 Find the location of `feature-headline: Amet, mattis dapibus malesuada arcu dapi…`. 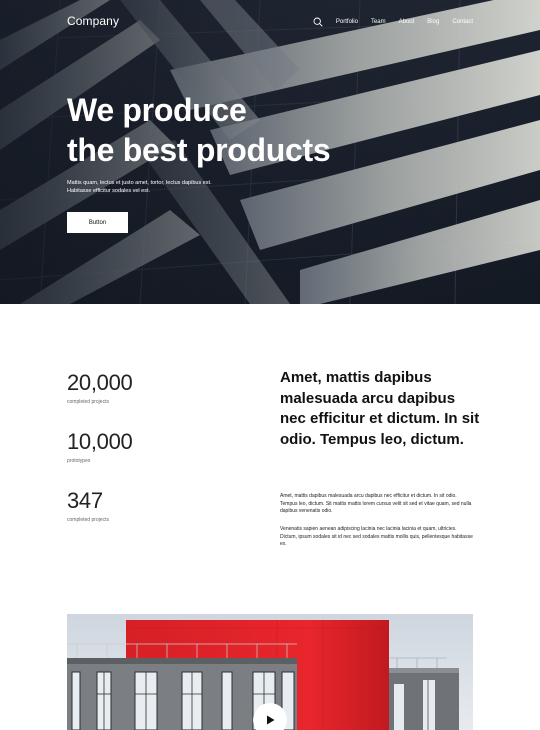

feature-headline: Amet, mattis dapibus malesuada arcu dapi… is located at coordinates (380, 408).